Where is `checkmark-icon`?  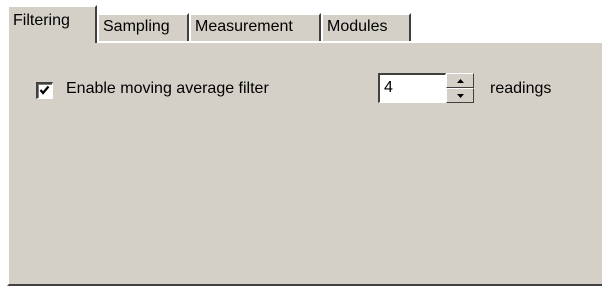
checkmark-icon is located at coordinates (44, 90).